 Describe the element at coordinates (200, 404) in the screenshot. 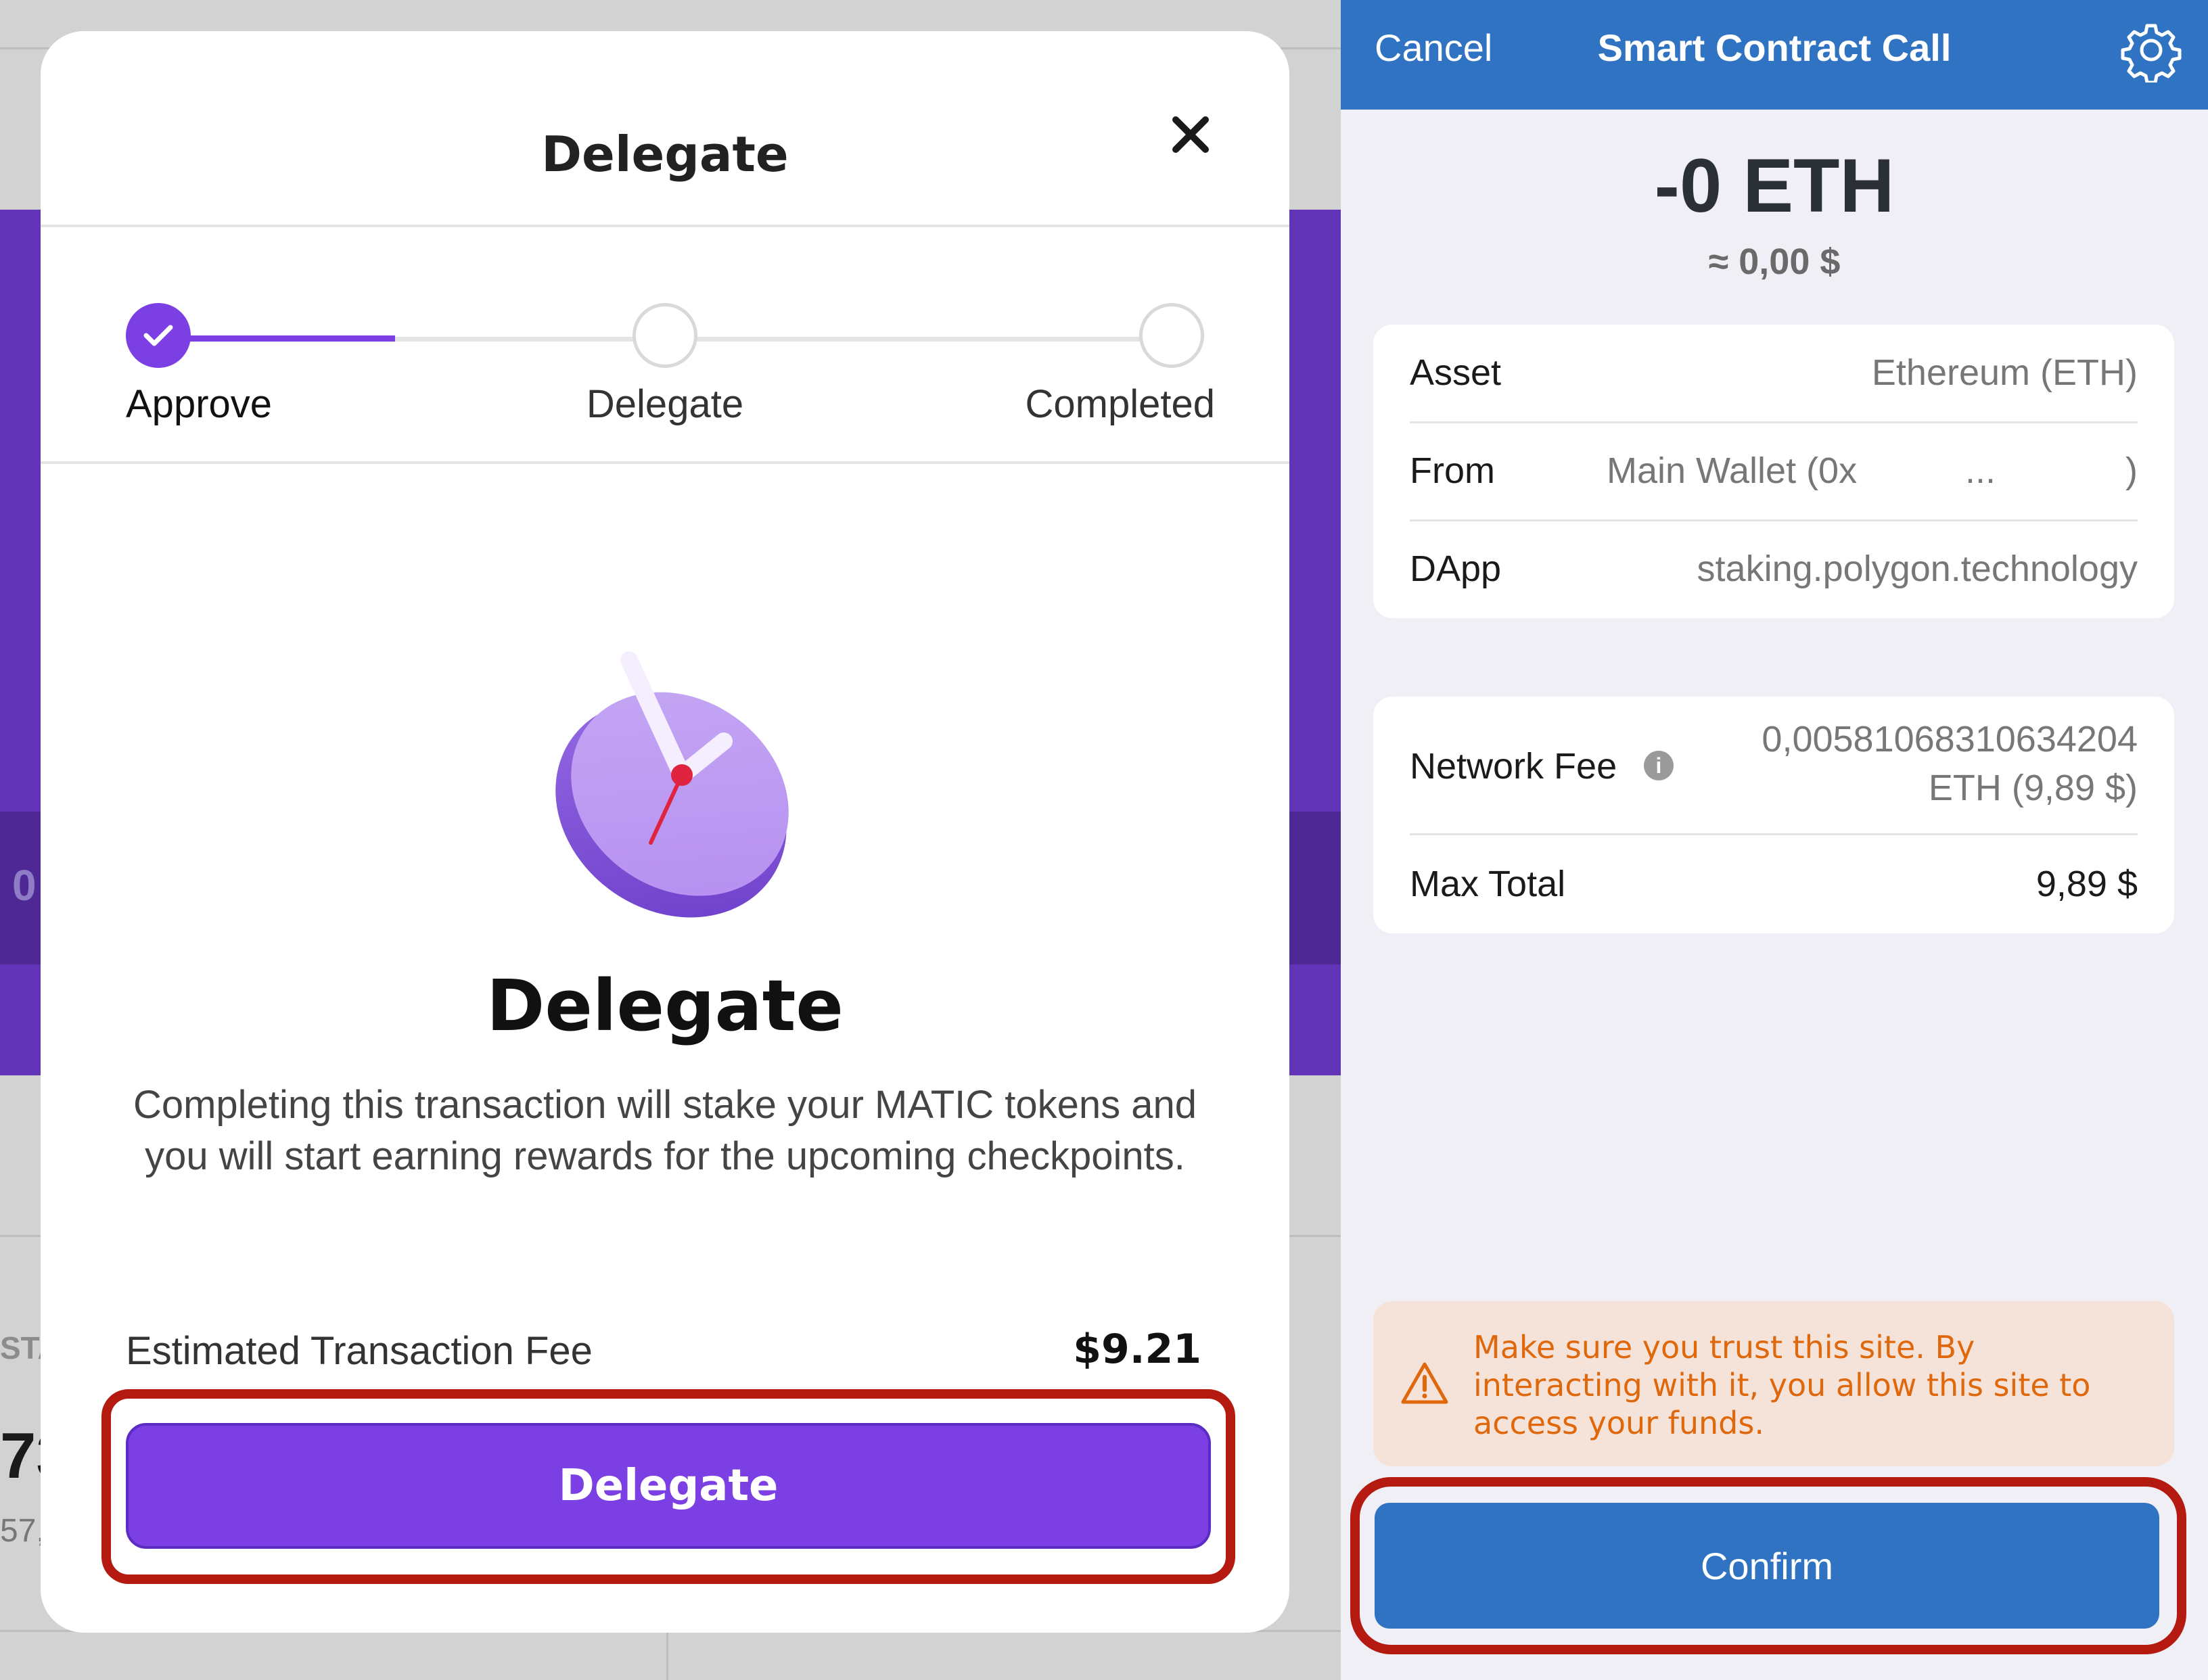

I see `step-label-approve: Approve` at that location.